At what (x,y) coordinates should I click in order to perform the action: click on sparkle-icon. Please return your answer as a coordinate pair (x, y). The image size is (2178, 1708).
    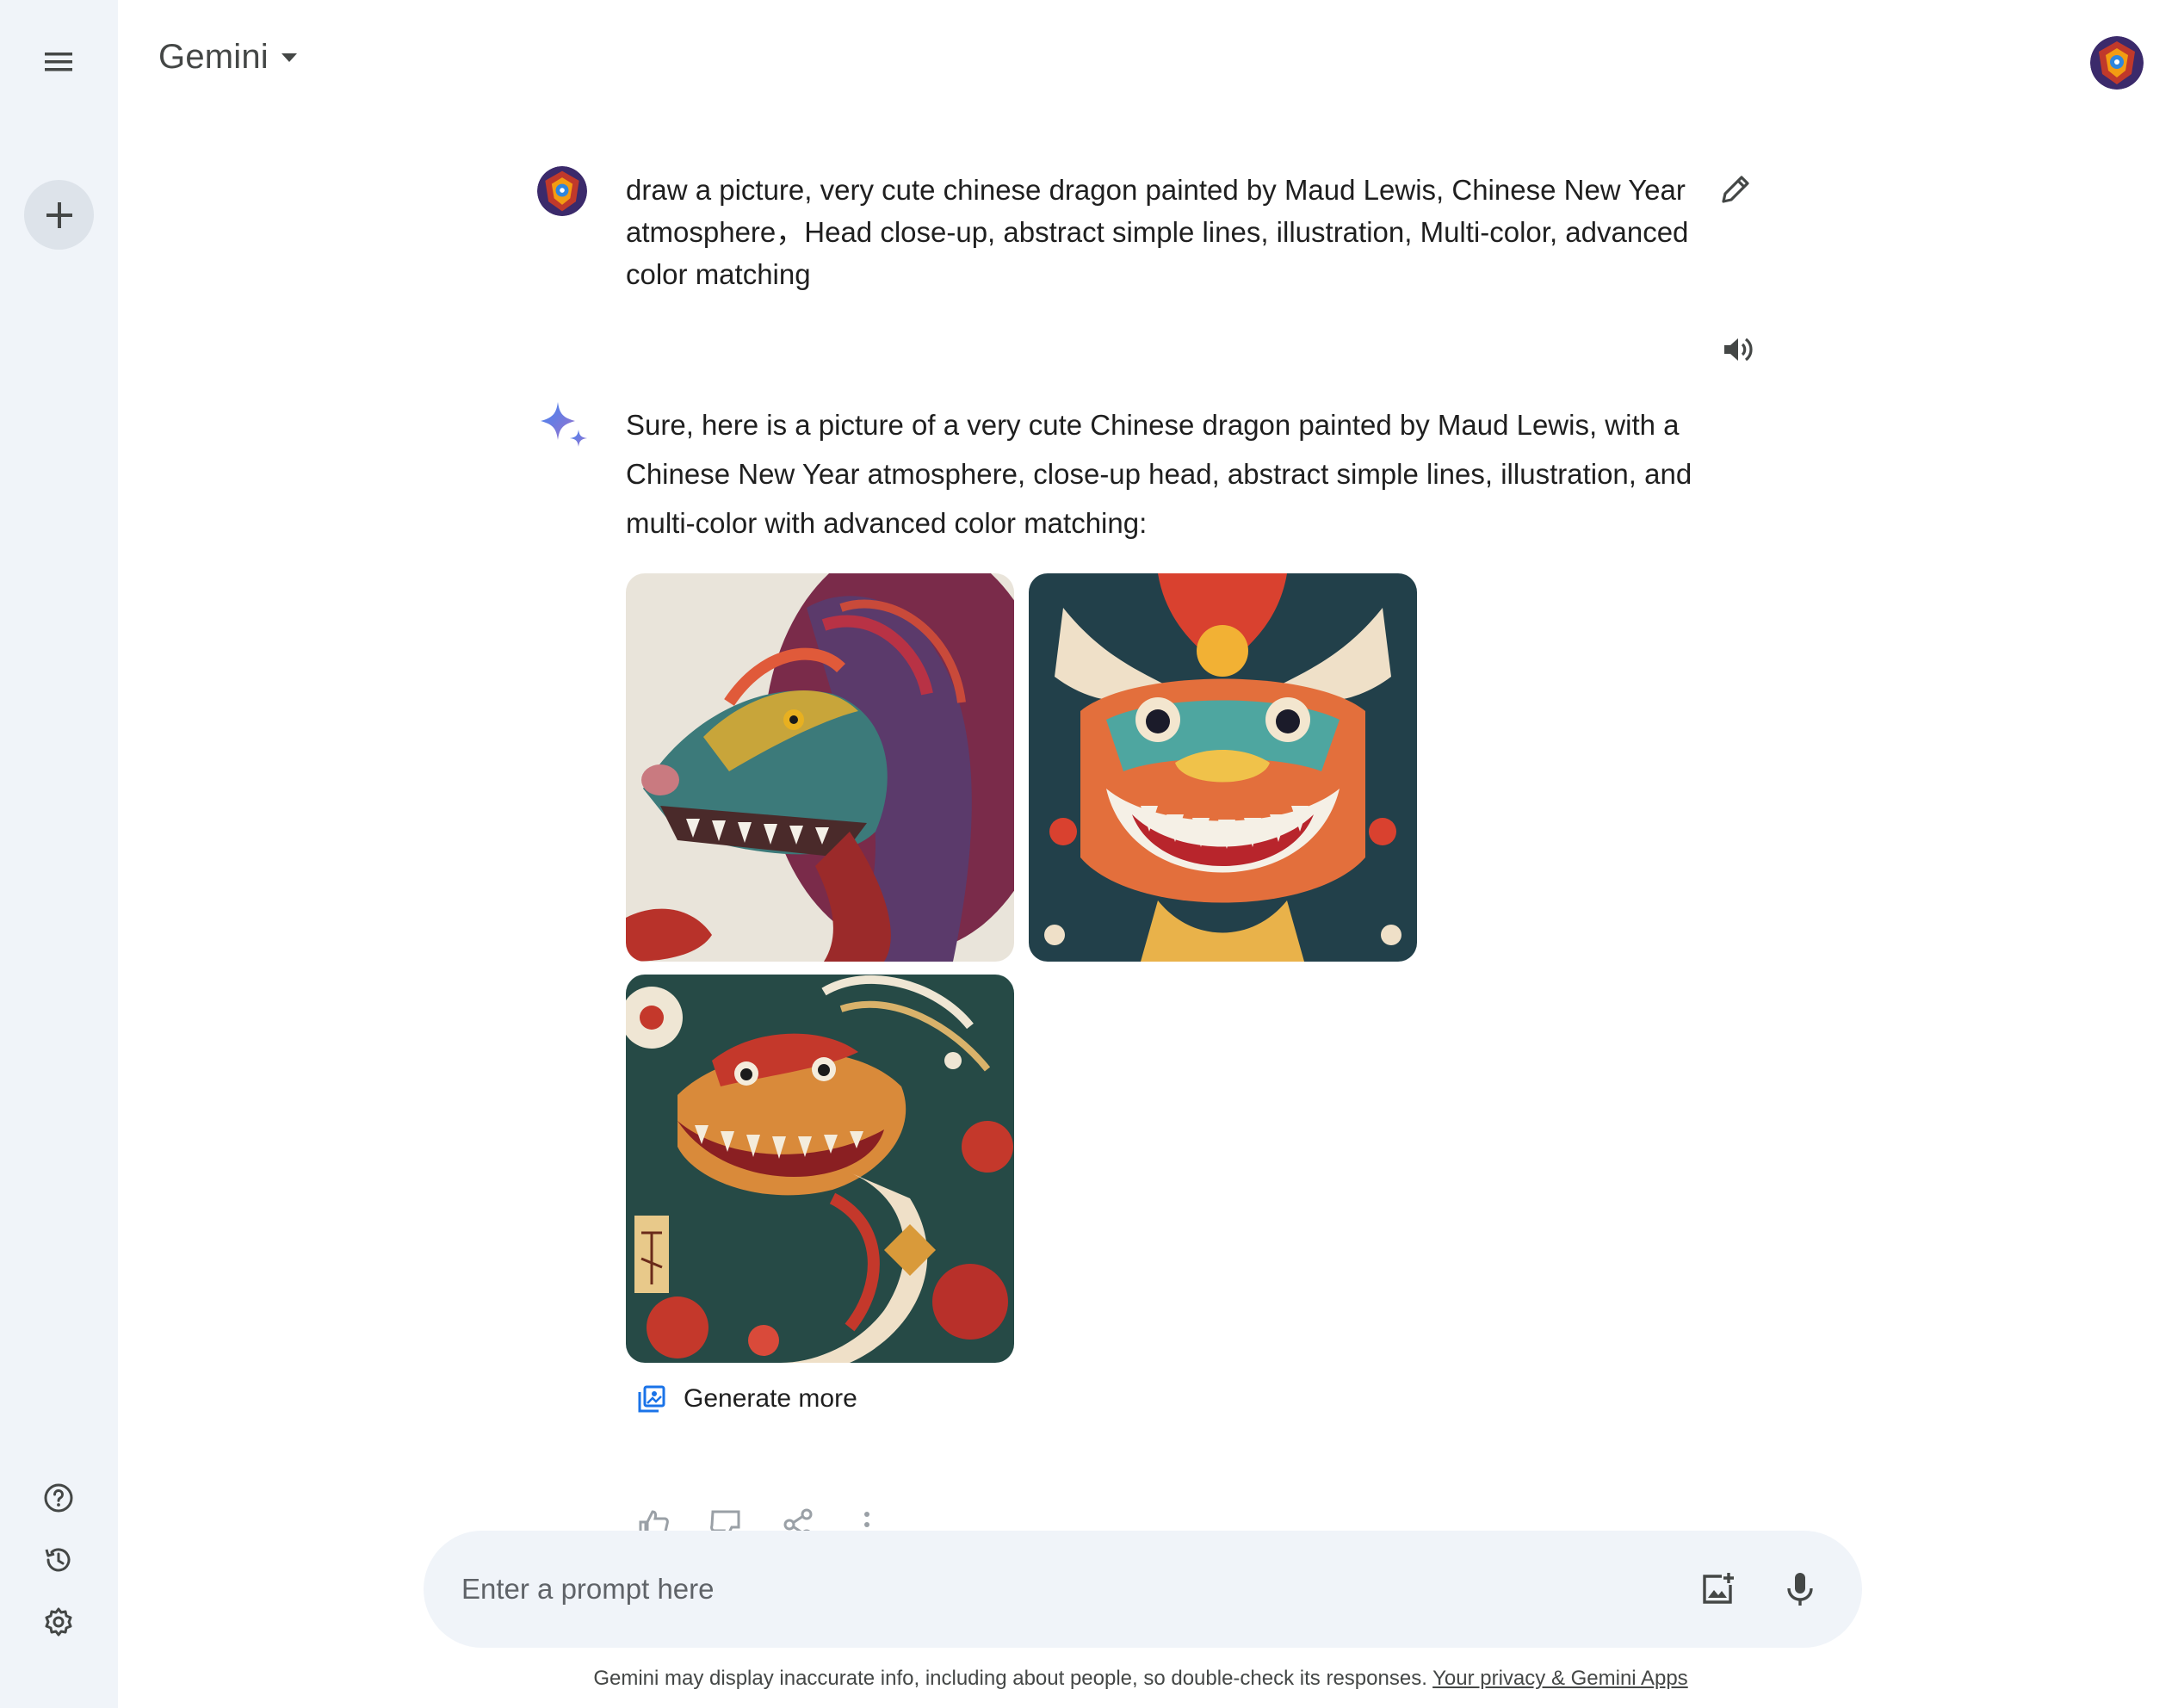
    Looking at the image, I should click on (564, 427).